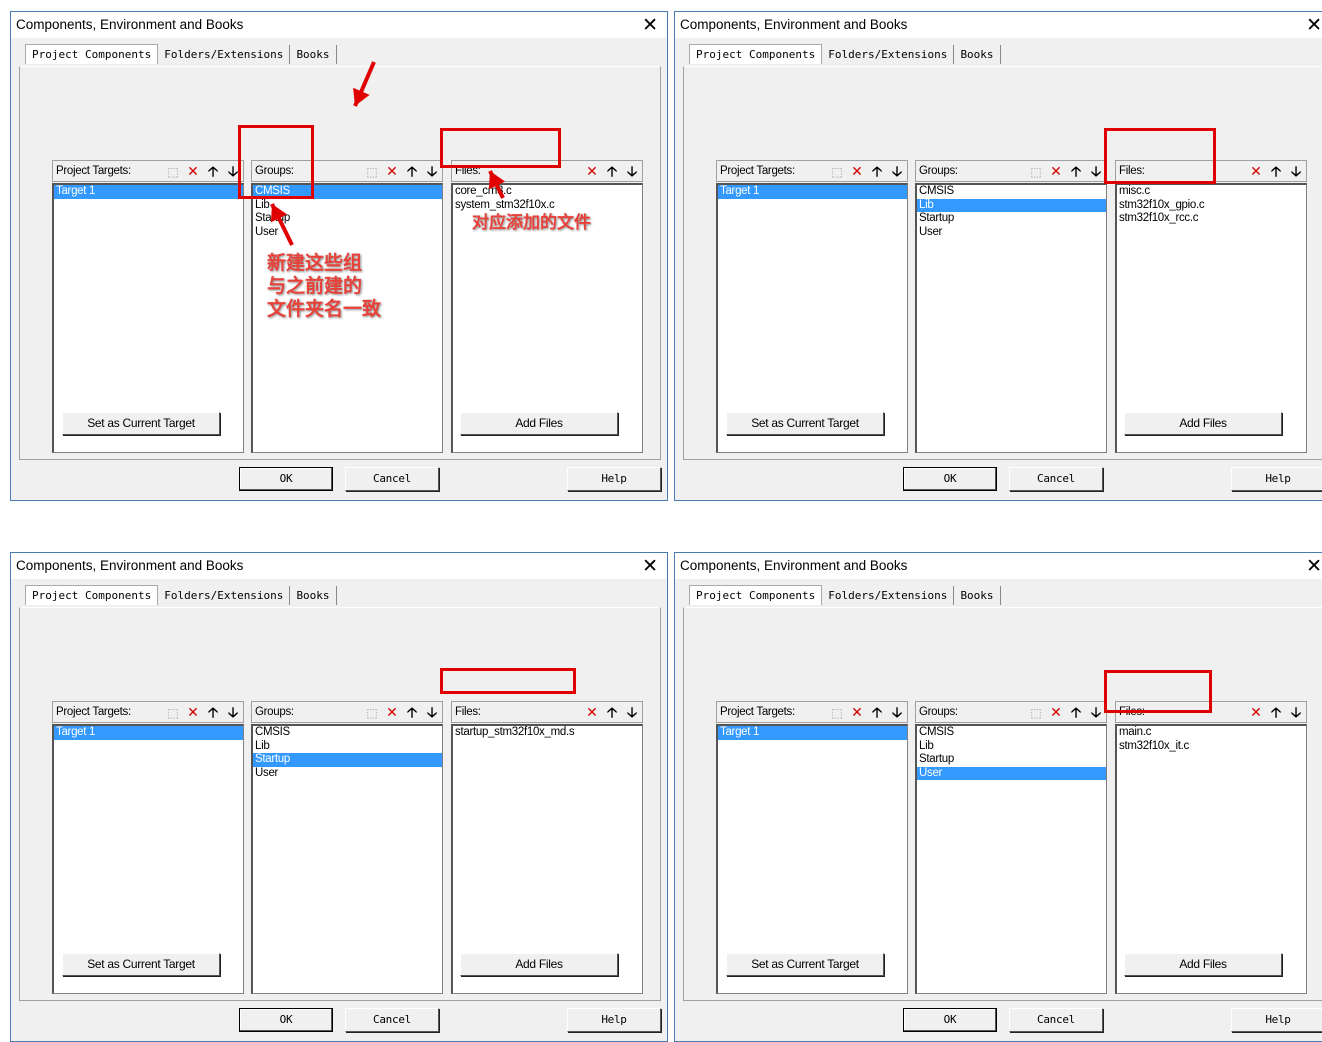  Describe the element at coordinates (1211, 206) in the screenshot. I see `list-item: stm32f10x_gpio.c` at that location.